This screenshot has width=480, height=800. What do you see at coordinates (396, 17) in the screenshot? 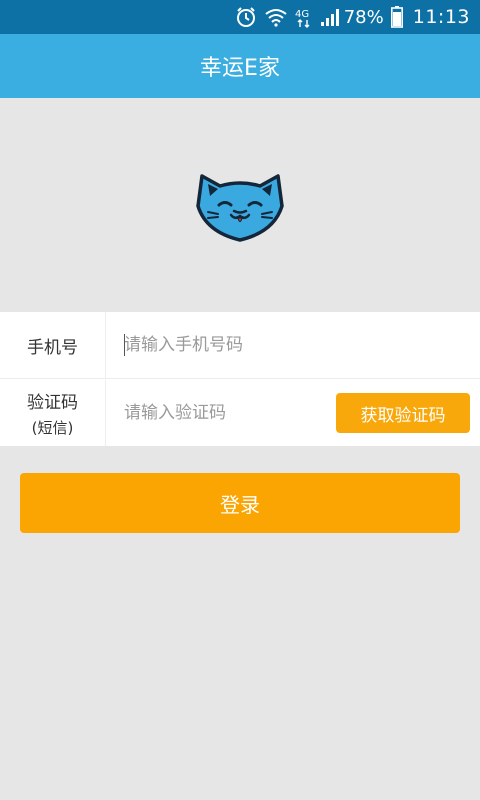
I see `battery-icon` at bounding box center [396, 17].